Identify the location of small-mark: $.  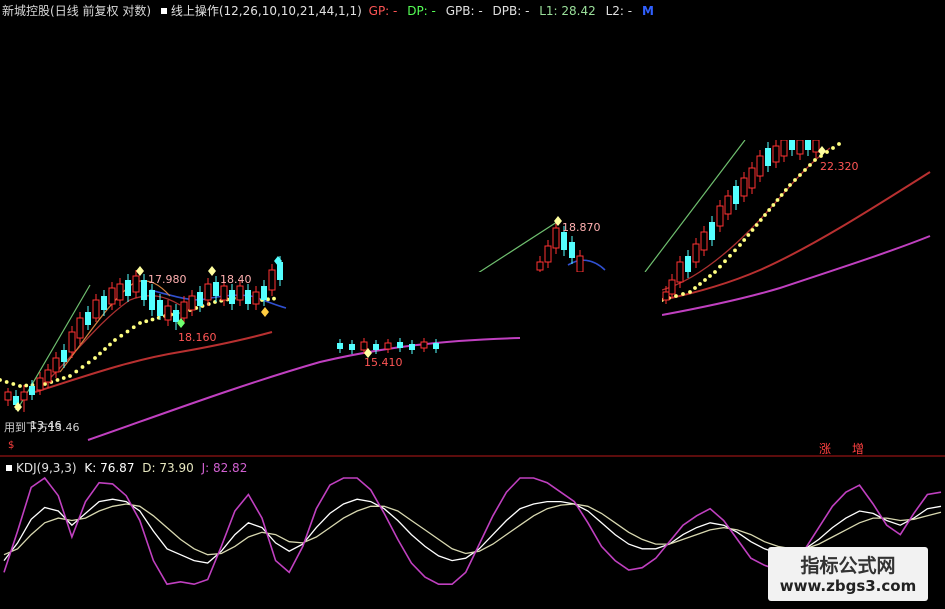
(11, 445).